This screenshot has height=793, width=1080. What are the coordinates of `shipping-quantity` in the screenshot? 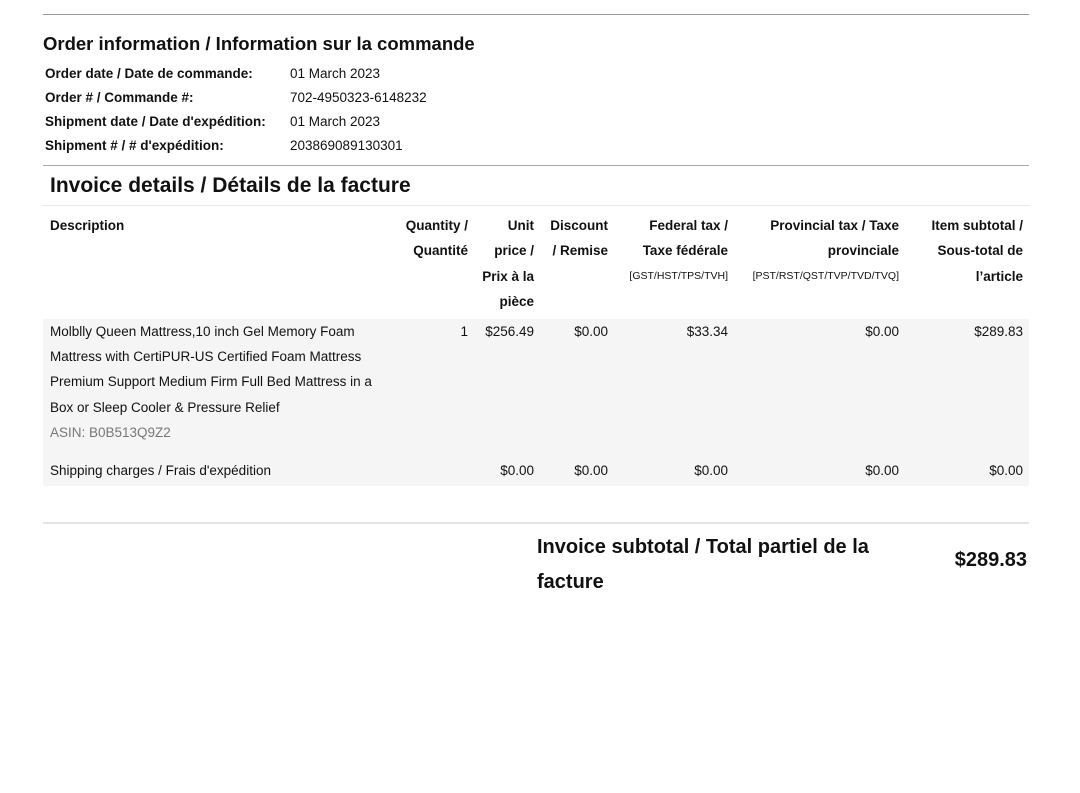 It's located at (435, 472).